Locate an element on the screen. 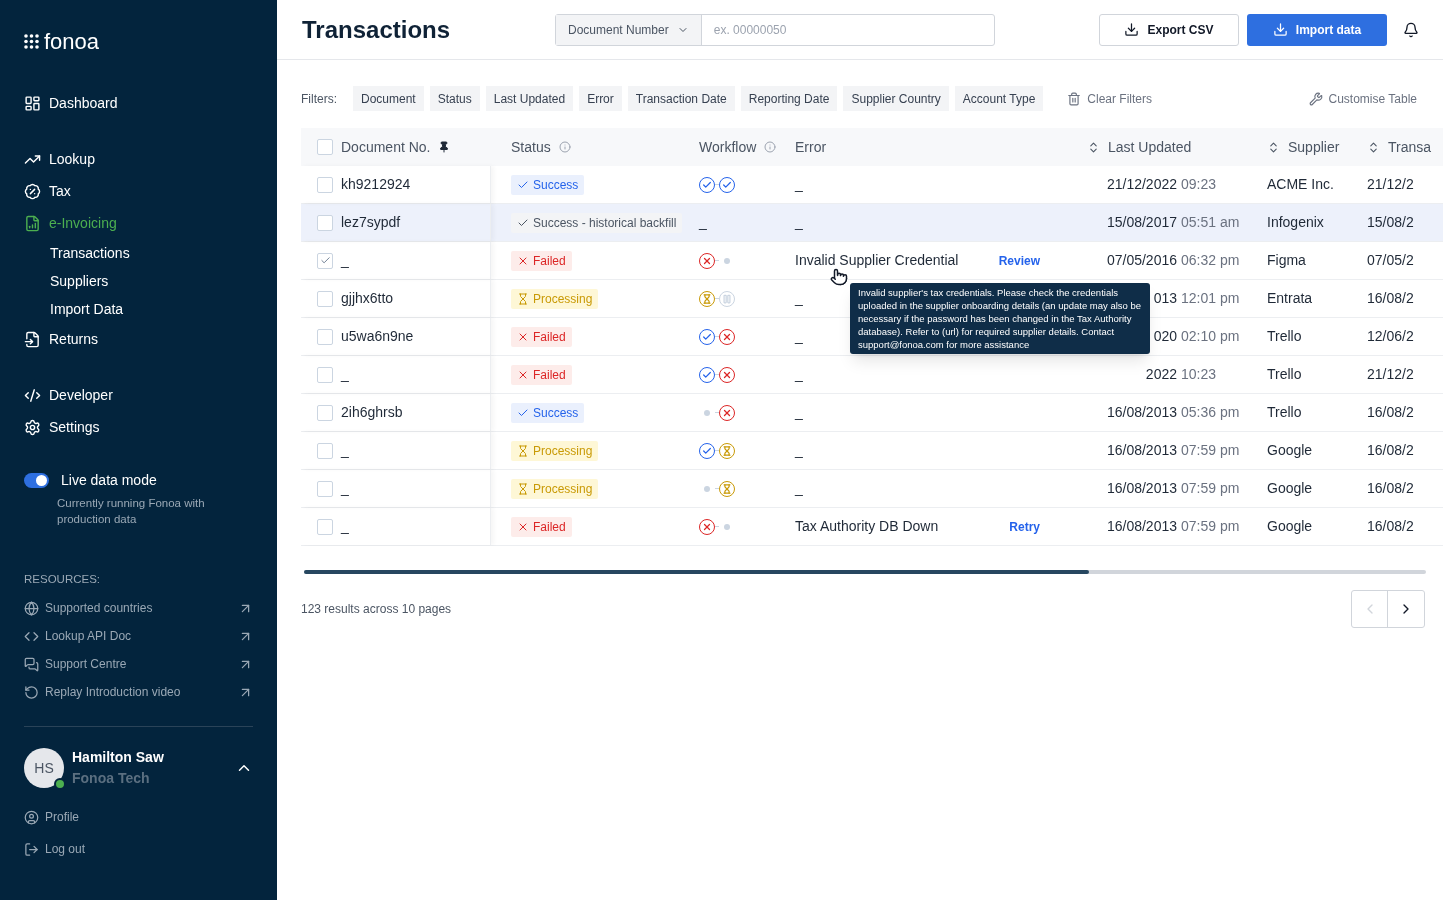  updated-time: 09:23 is located at coordinates (1199, 184).